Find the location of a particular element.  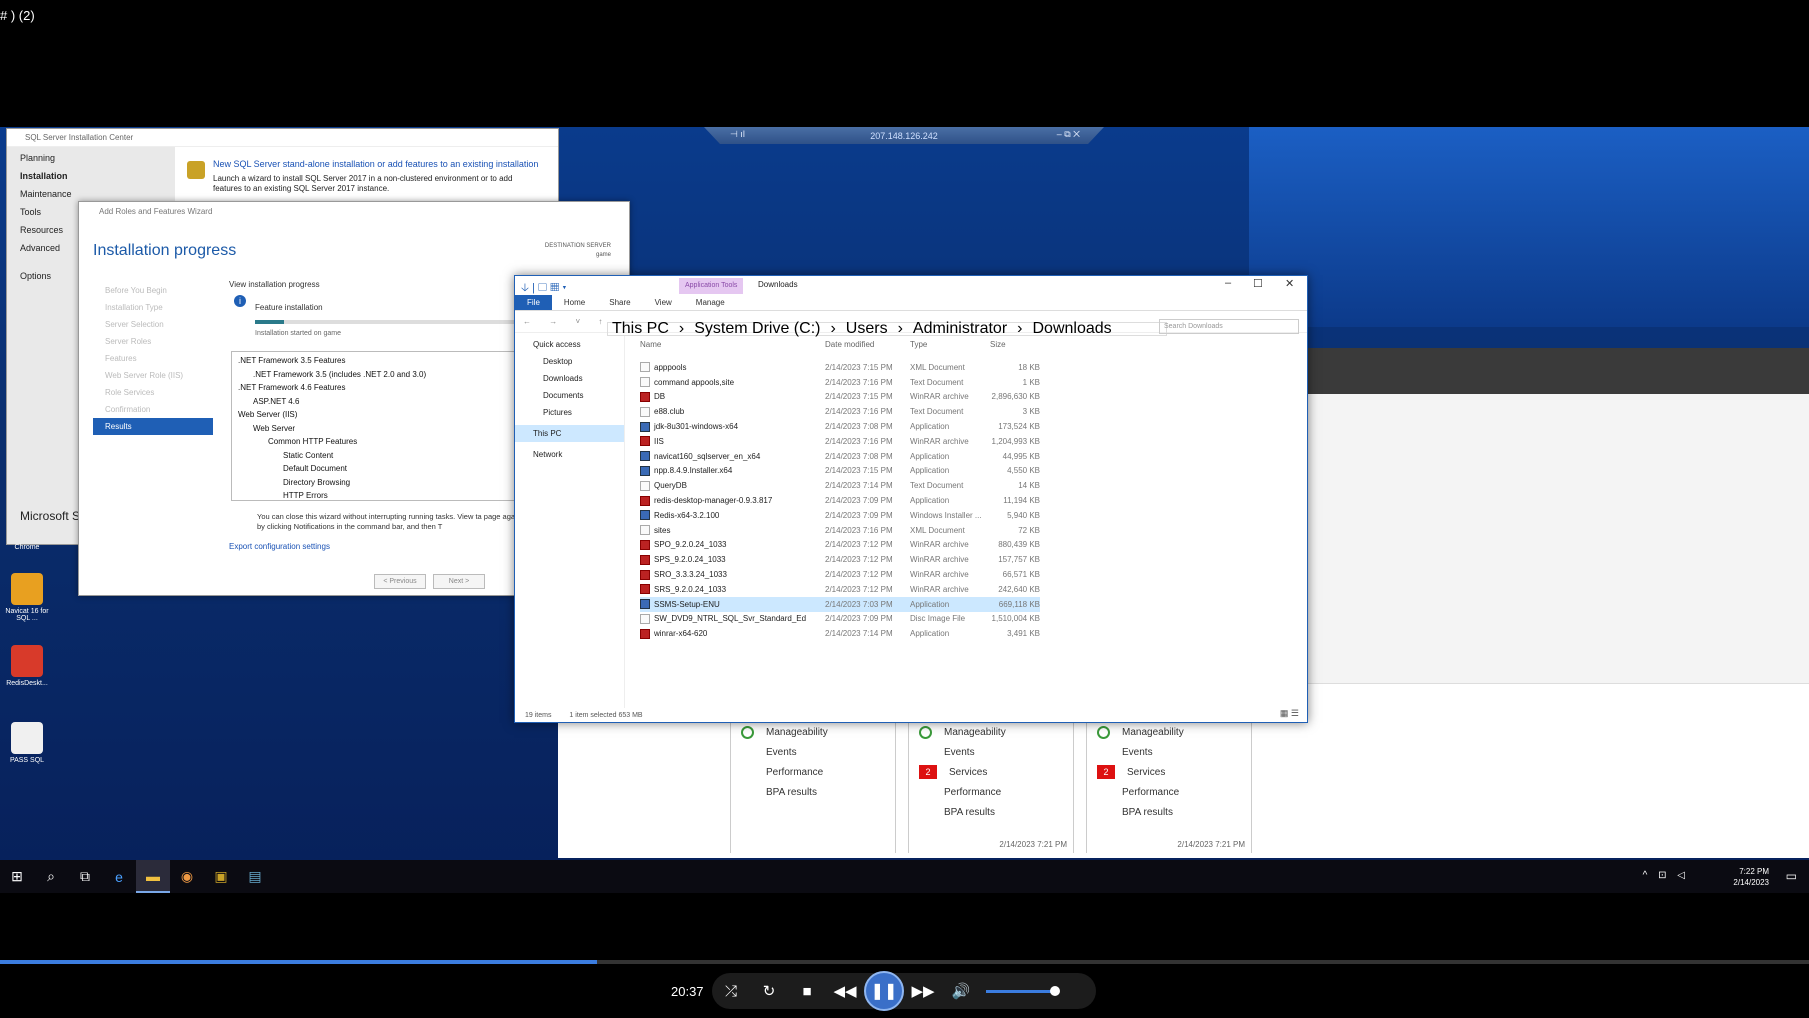

minimize-icon: – is located at coordinates (1228, 283).